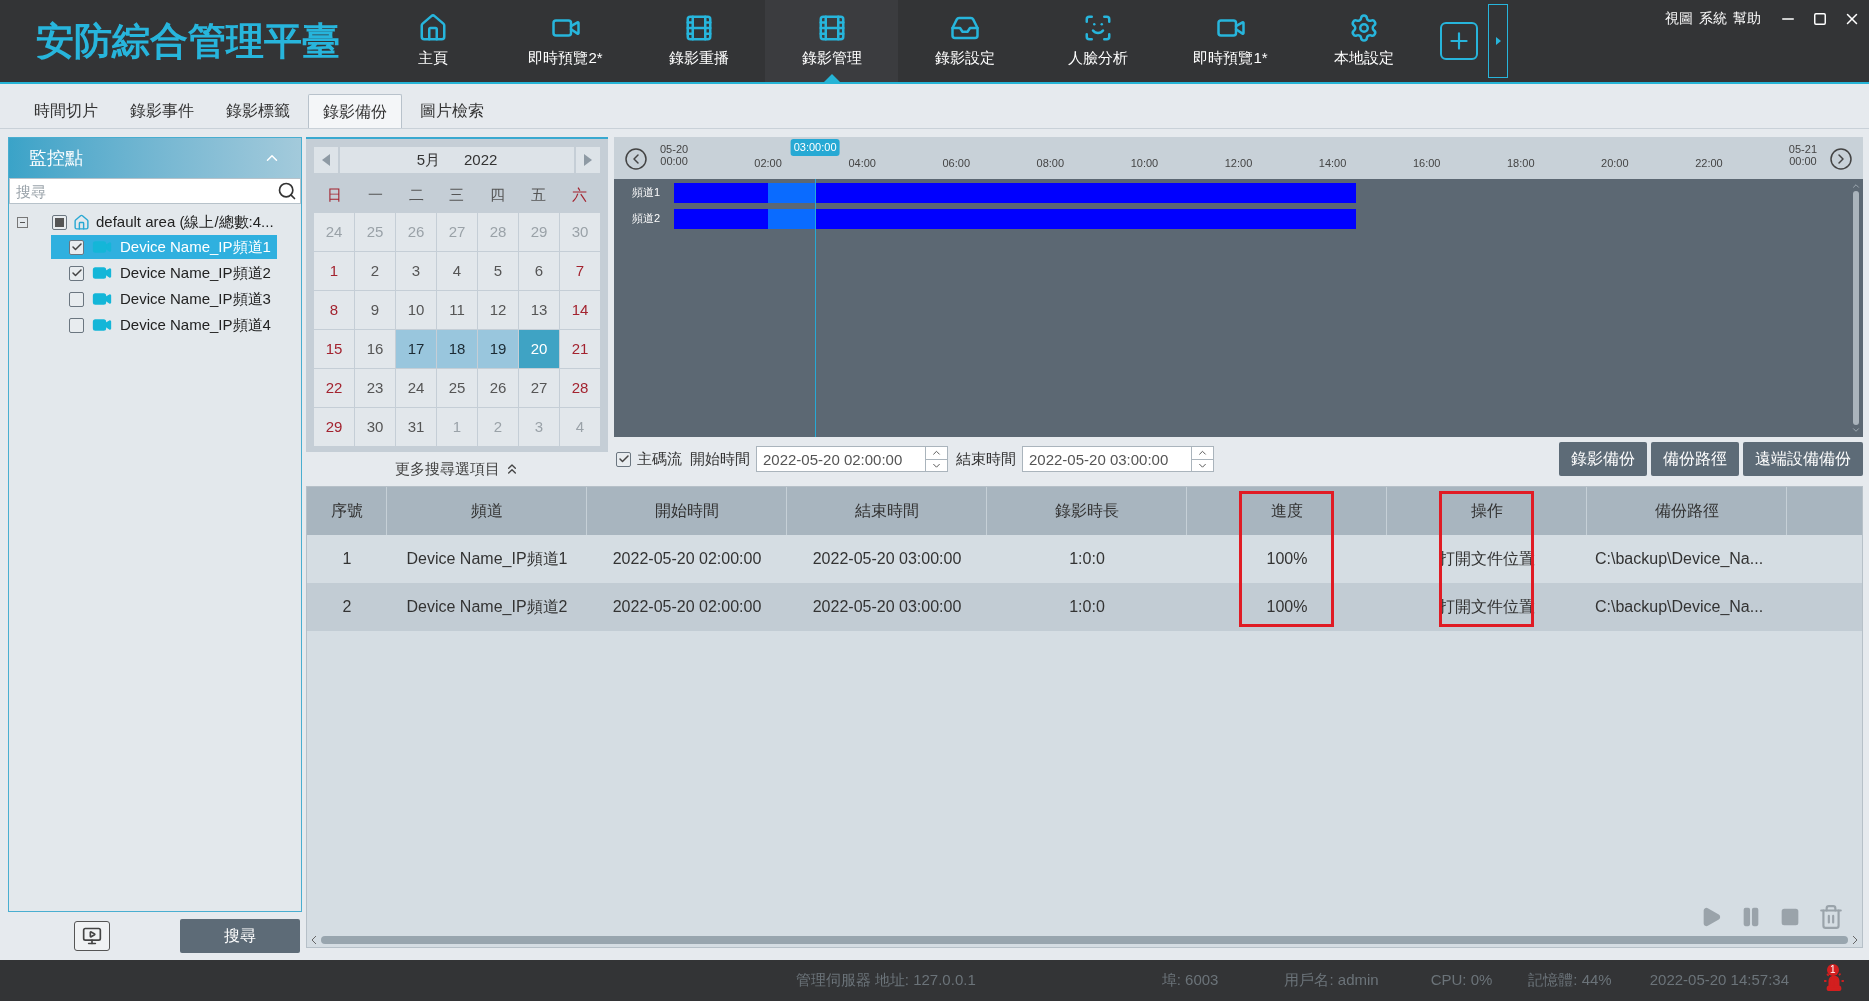 The width and height of the screenshot is (1869, 1001). What do you see at coordinates (831, 41) in the screenshot?
I see `nav-tab: 錄影管理` at bounding box center [831, 41].